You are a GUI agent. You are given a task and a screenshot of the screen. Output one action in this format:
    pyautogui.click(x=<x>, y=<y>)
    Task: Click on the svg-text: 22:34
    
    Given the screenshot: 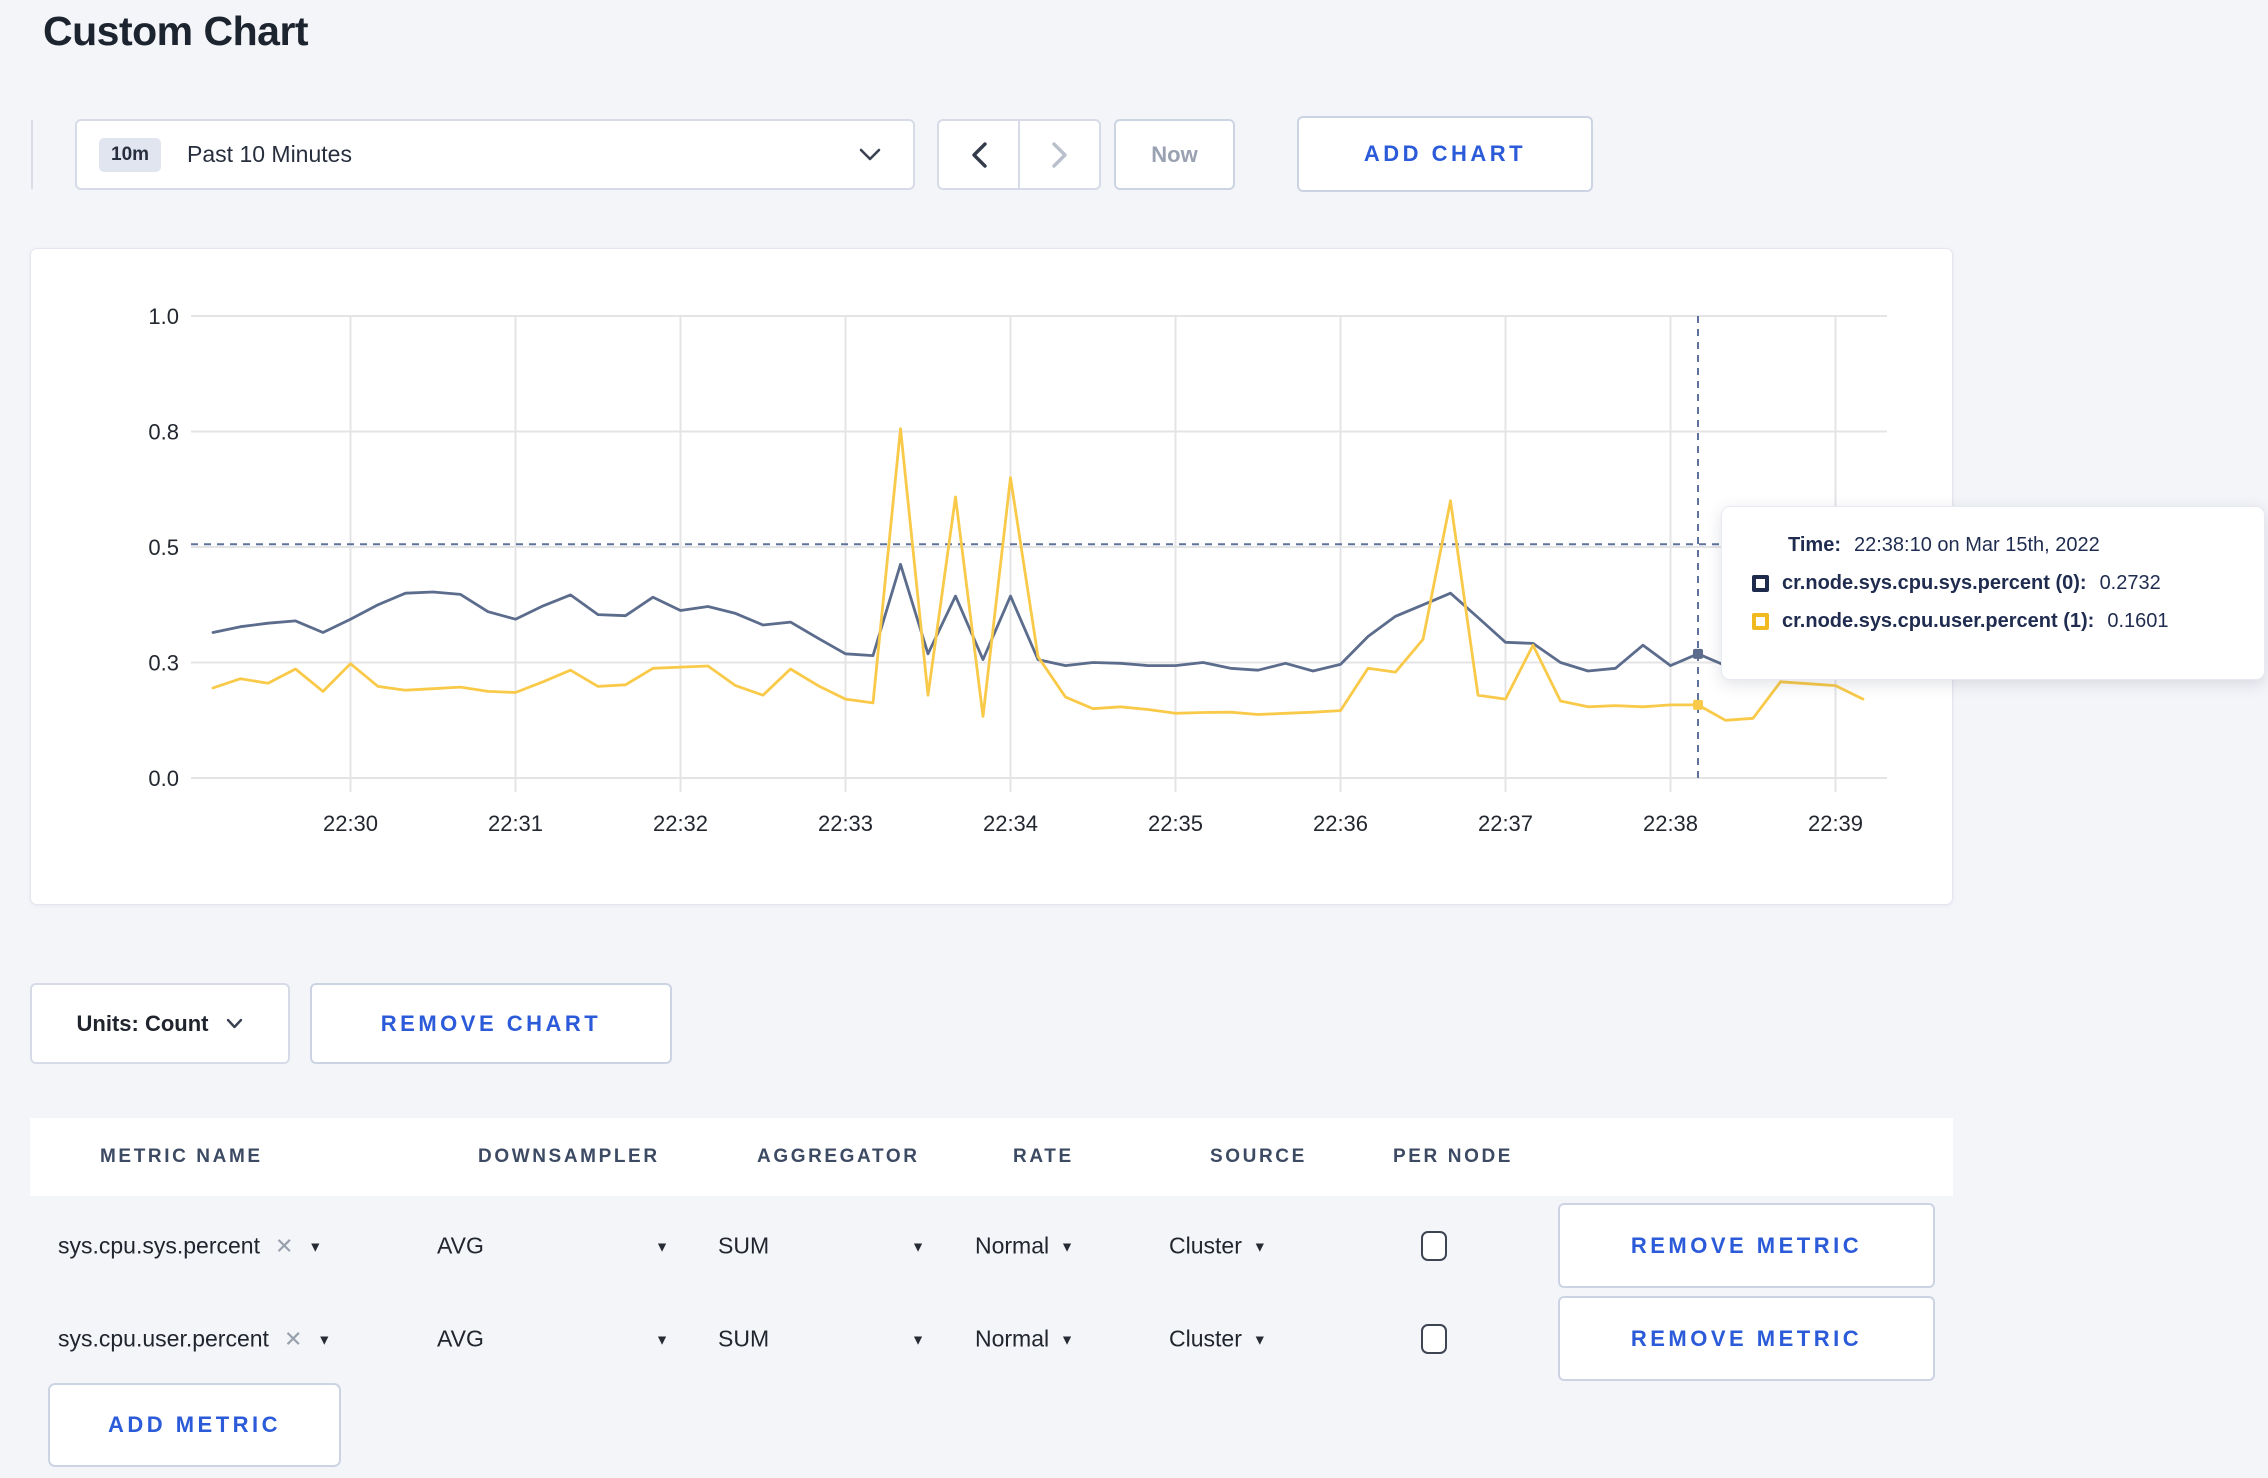 What is the action you would take?
    pyautogui.click(x=1010, y=823)
    